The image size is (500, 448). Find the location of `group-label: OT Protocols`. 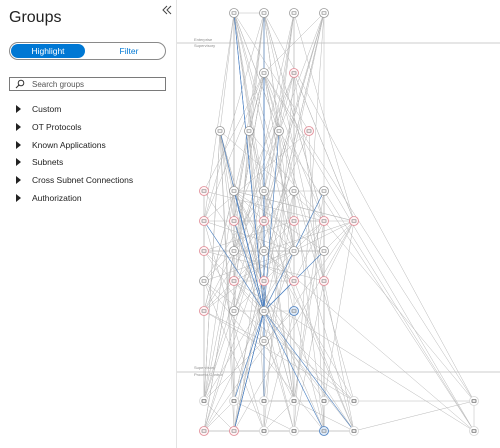

group-label: OT Protocols is located at coordinates (57, 127).